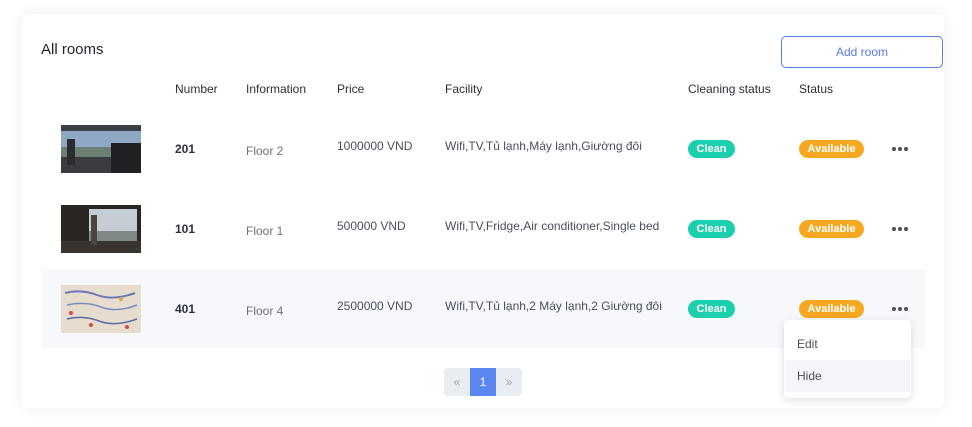 Image resolution: width=972 pixels, height=427 pixels. Describe the element at coordinates (375, 306) in the screenshot. I see `room-price: 2500000 VND` at that location.